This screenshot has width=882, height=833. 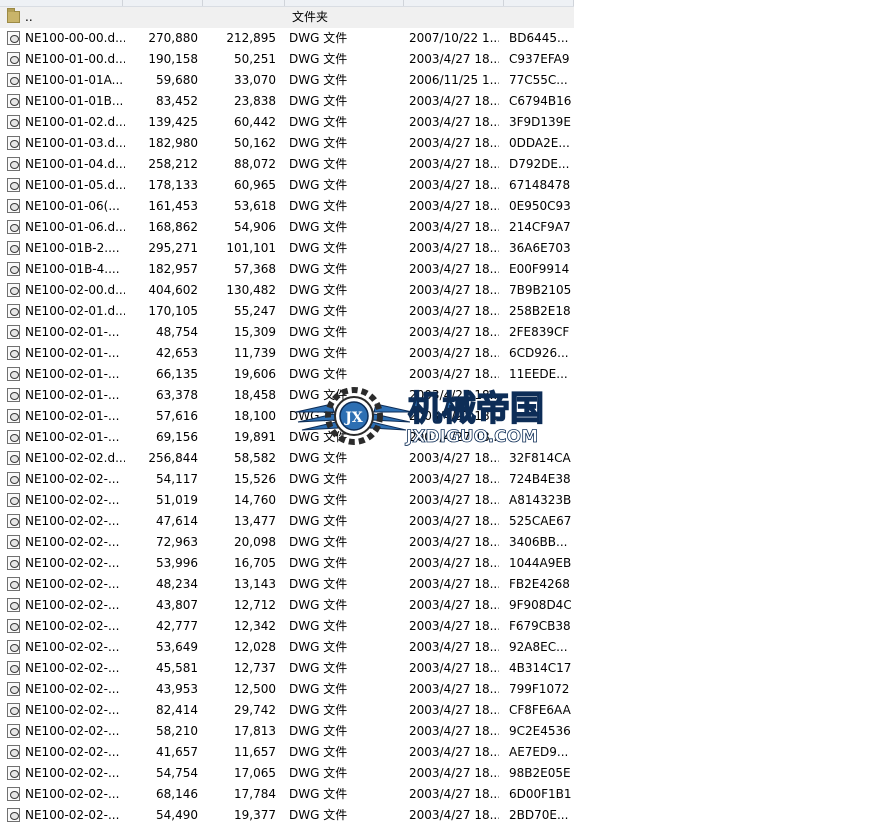 What do you see at coordinates (177, 689) in the screenshot?
I see `file-size: 43,953` at bounding box center [177, 689].